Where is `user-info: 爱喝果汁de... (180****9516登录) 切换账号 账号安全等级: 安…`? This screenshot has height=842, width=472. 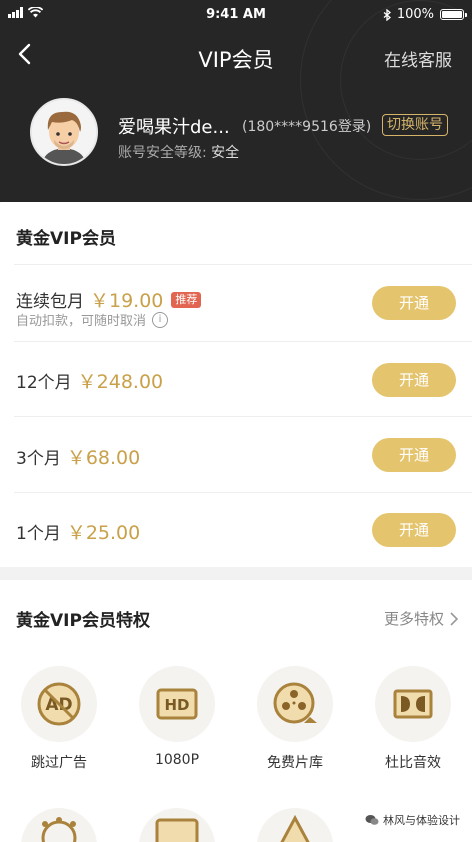 user-info: 爱喝果汁de... (180****9516登录) 切换账号 账号安全等级: 安… is located at coordinates (245, 132).